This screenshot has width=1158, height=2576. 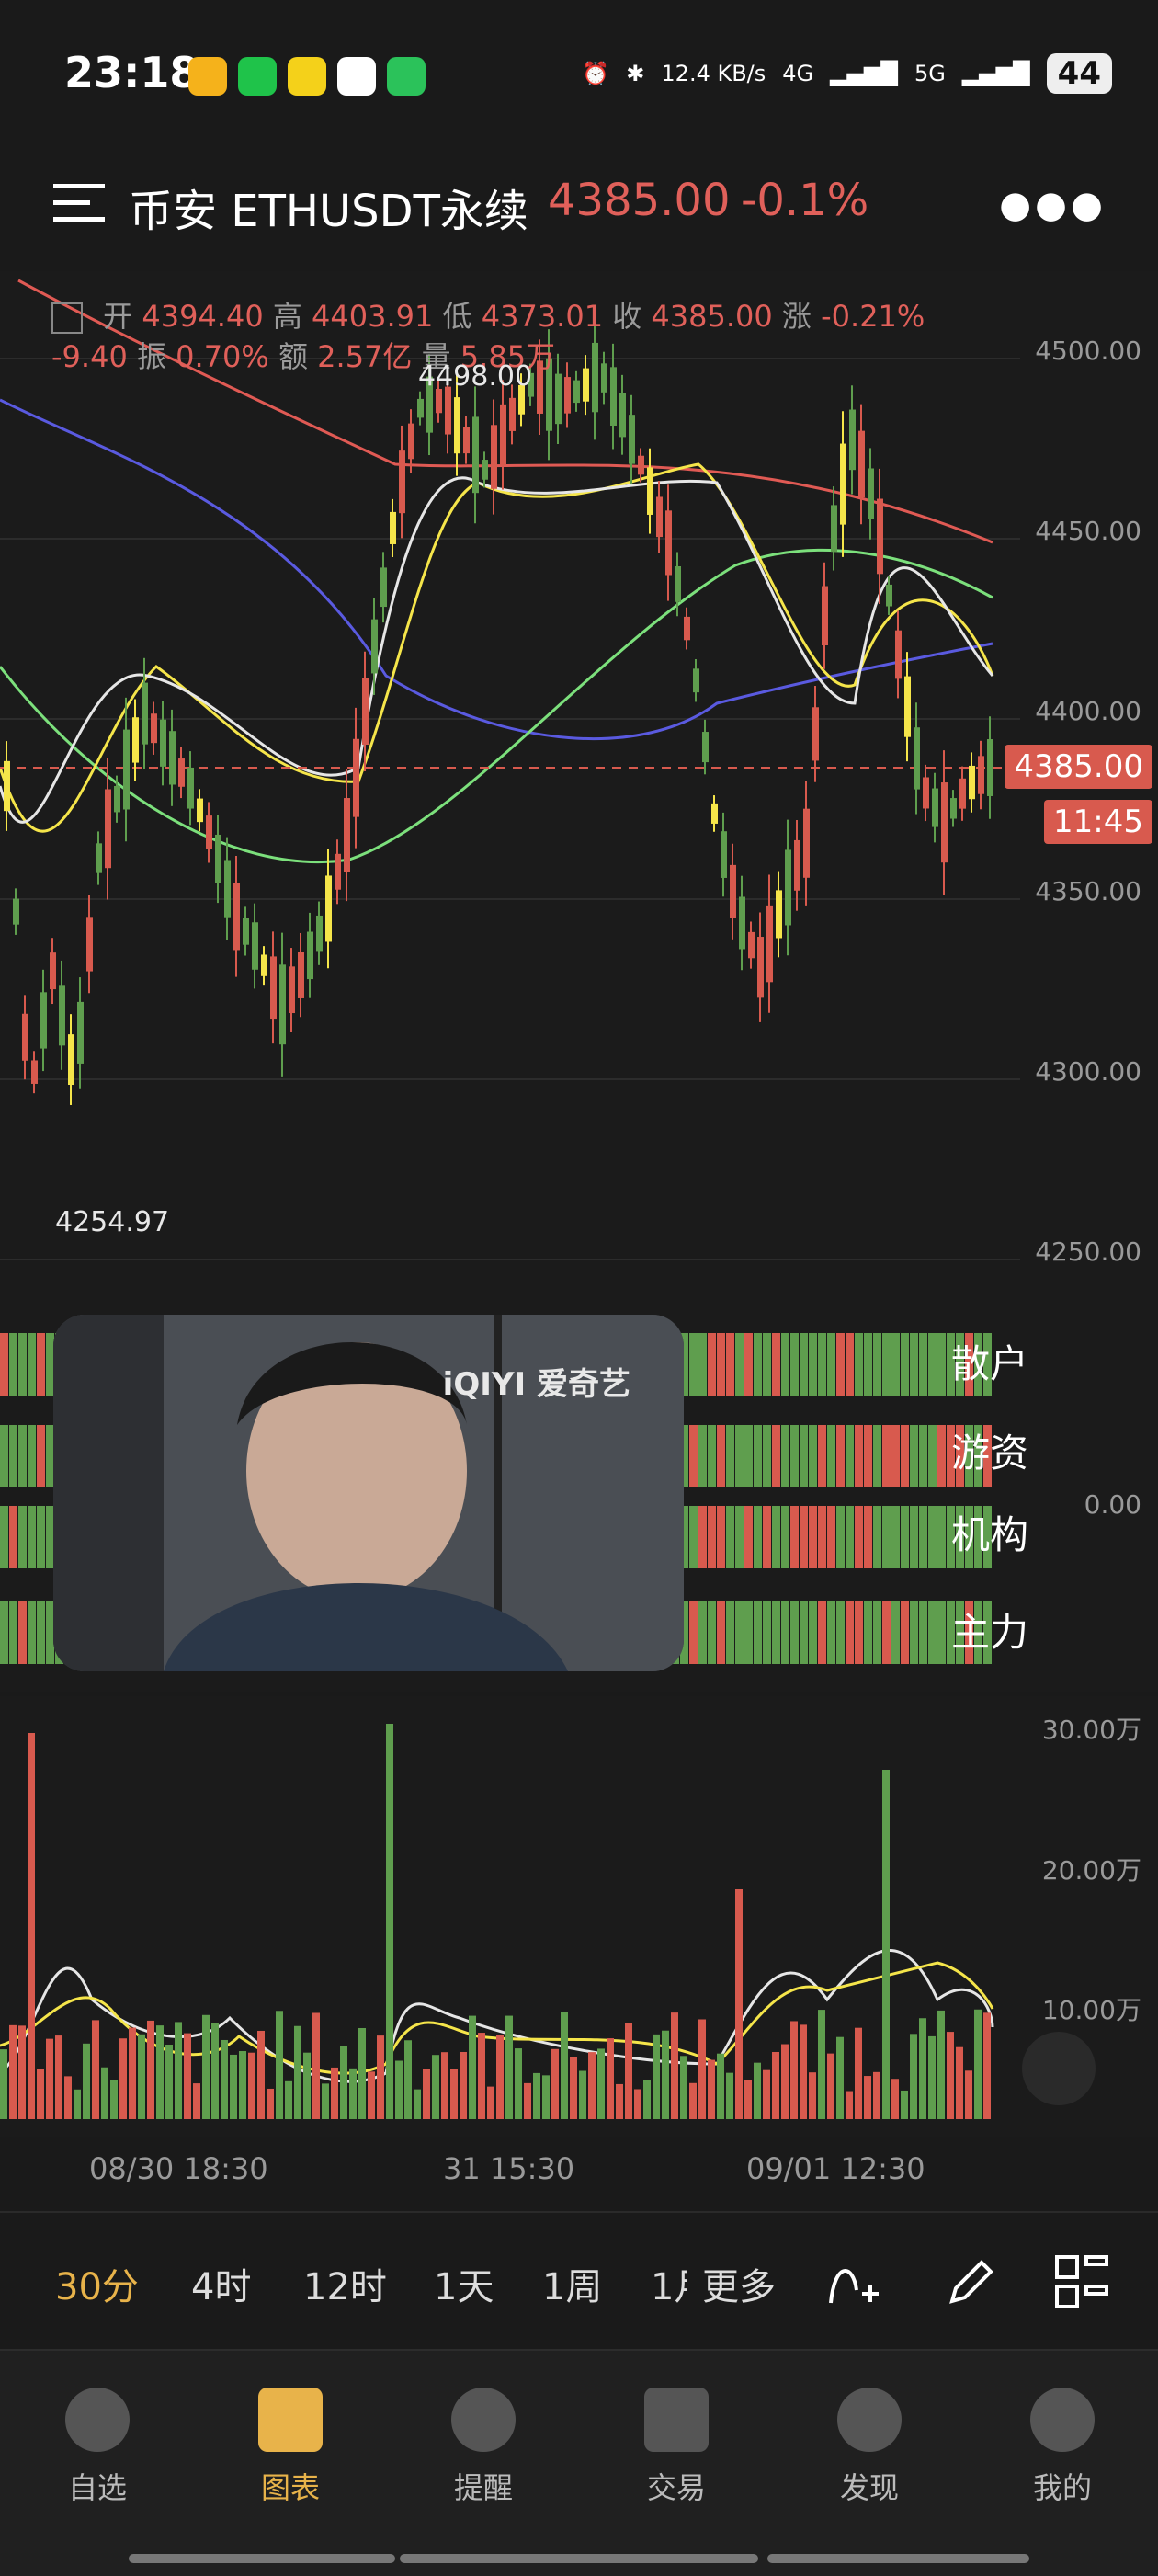 What do you see at coordinates (1062, 2487) in the screenshot?
I see `tab-label: 我的` at bounding box center [1062, 2487].